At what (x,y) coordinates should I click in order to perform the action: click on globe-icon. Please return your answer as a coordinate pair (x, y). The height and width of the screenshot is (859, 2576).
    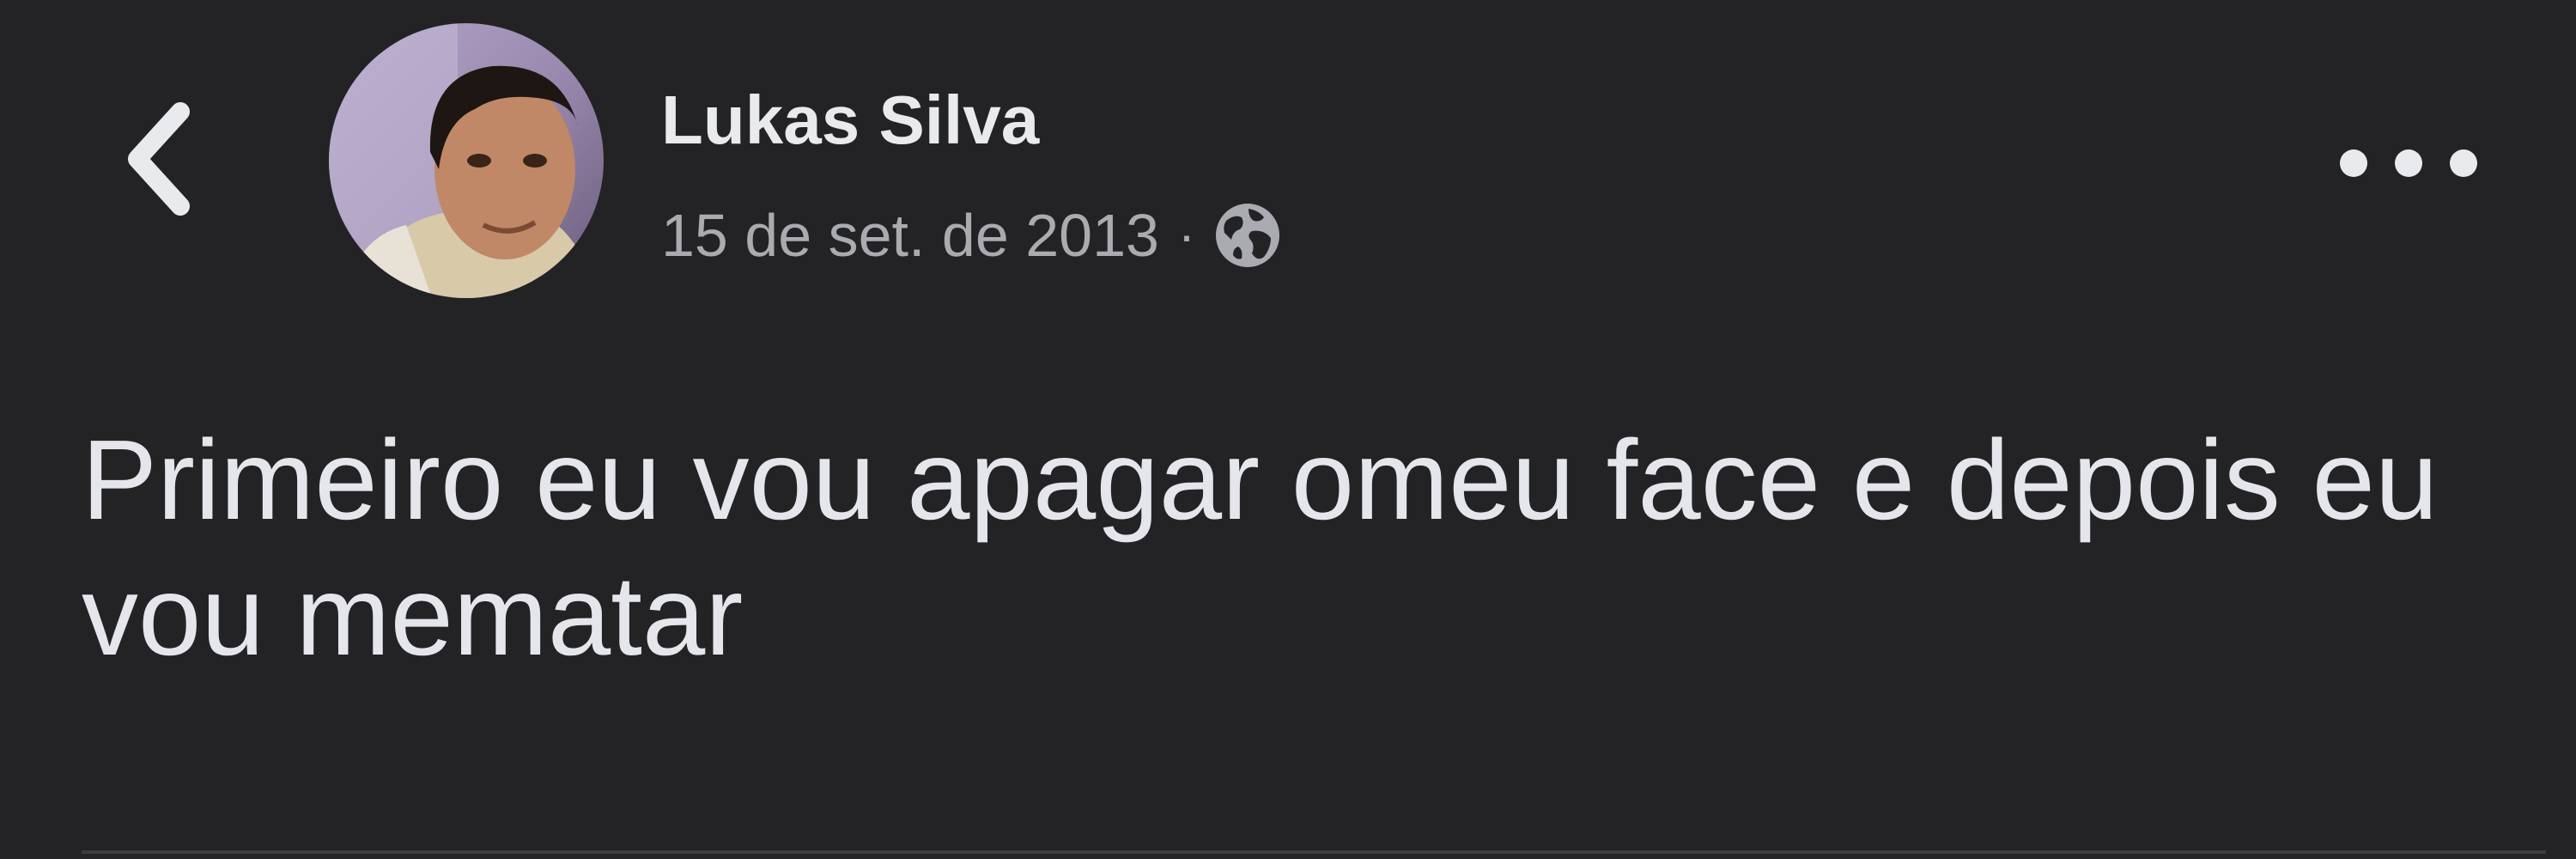
    Looking at the image, I should click on (1247, 235).